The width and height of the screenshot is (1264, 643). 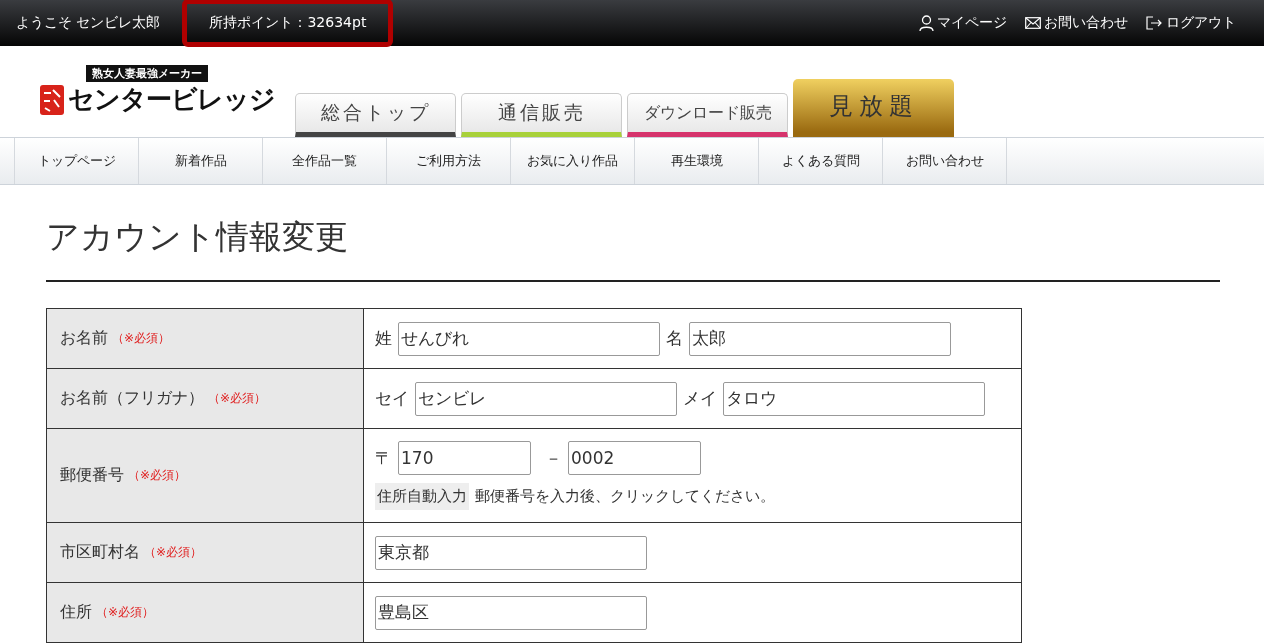 What do you see at coordinates (634, 458) in the screenshot?
I see `input-field: 0002` at bounding box center [634, 458].